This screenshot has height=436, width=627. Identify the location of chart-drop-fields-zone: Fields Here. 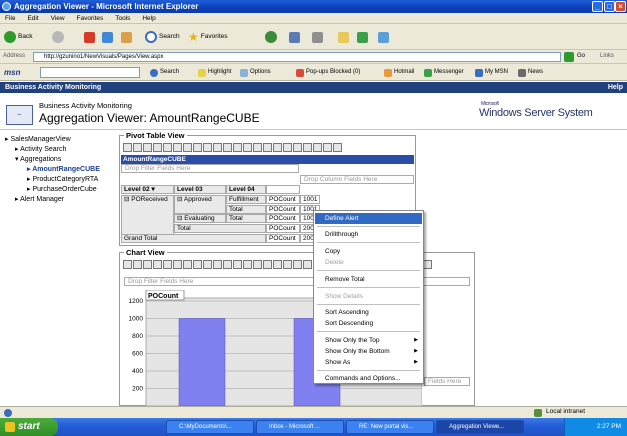
(447, 381).